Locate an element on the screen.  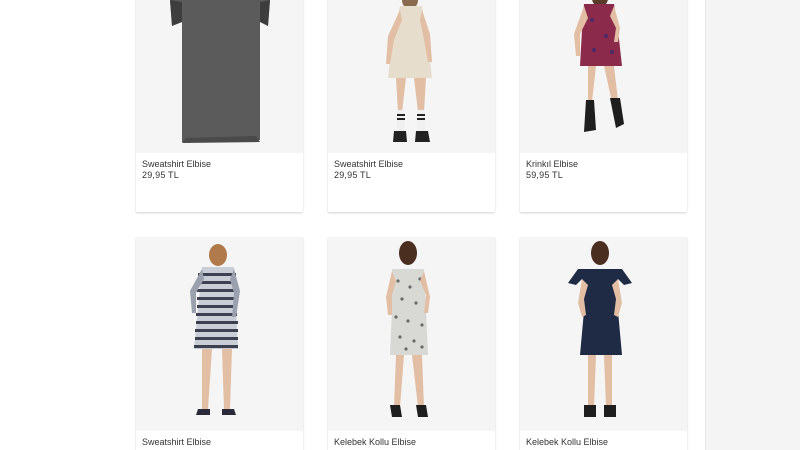
product-card: Krinkıl Elbise 59,95 TL is located at coordinates (603, 106).